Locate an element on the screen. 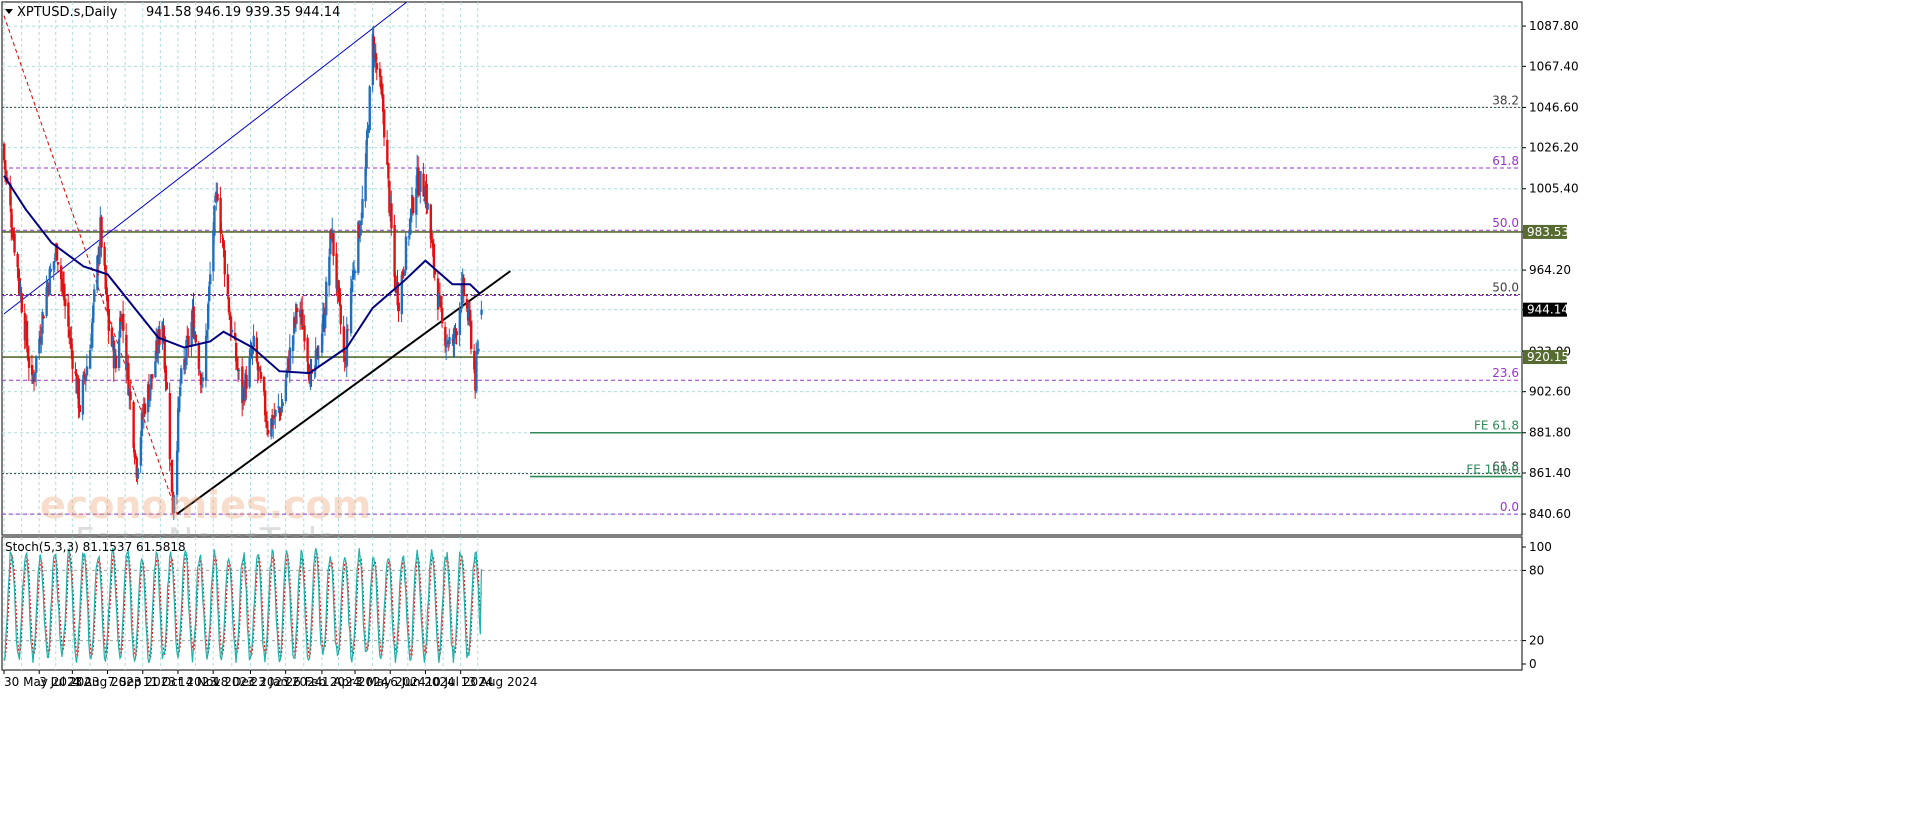  ohlc-values: 941.58 946.19 939.35 944.14 is located at coordinates (243, 12).